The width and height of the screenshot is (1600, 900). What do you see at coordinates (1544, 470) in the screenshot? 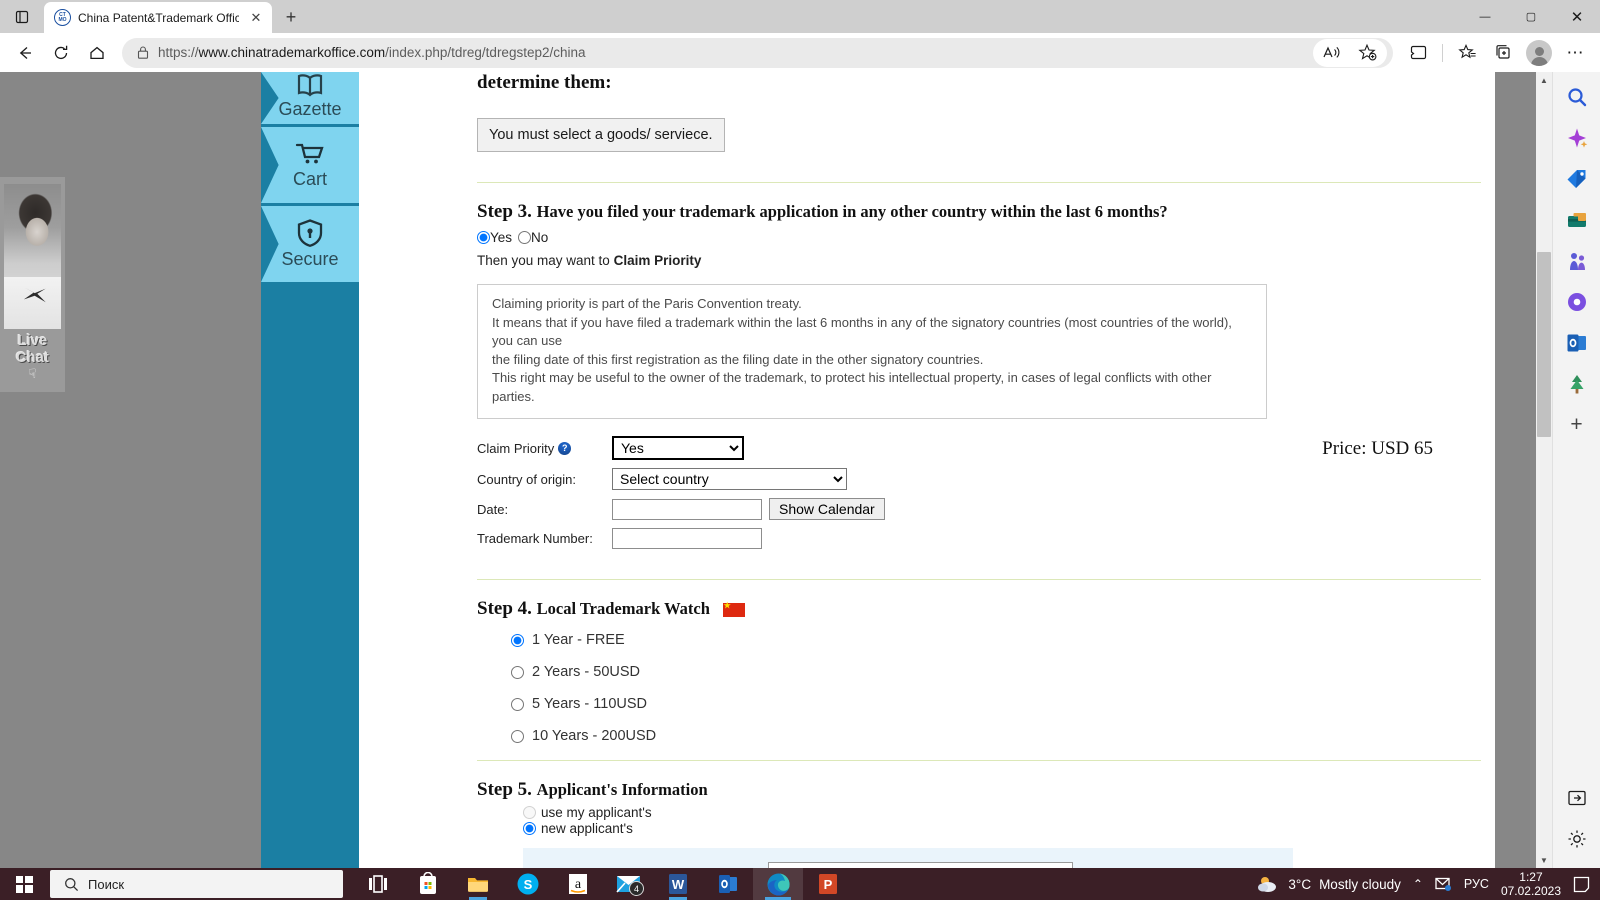
I see `page-scrollbar: ▲ ▼` at bounding box center [1544, 470].